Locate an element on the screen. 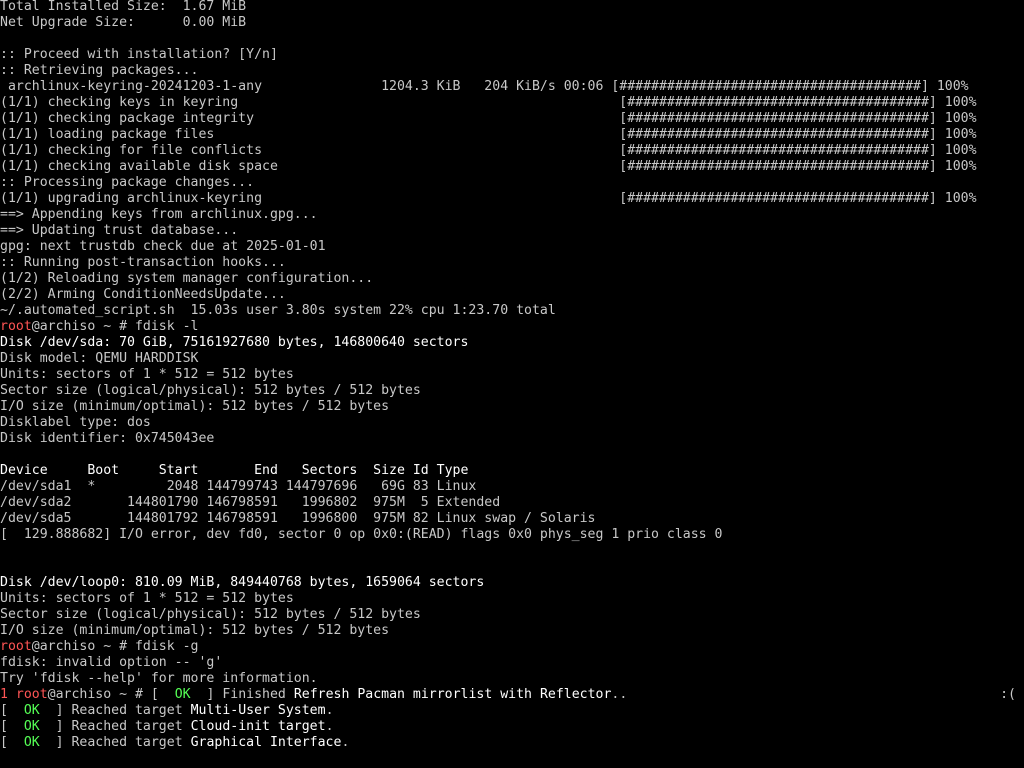 Image resolution: width=1024 pixels, height=768 pixels. terminal-text: Disk model: QEMU HARDDISK is located at coordinates (99, 358).